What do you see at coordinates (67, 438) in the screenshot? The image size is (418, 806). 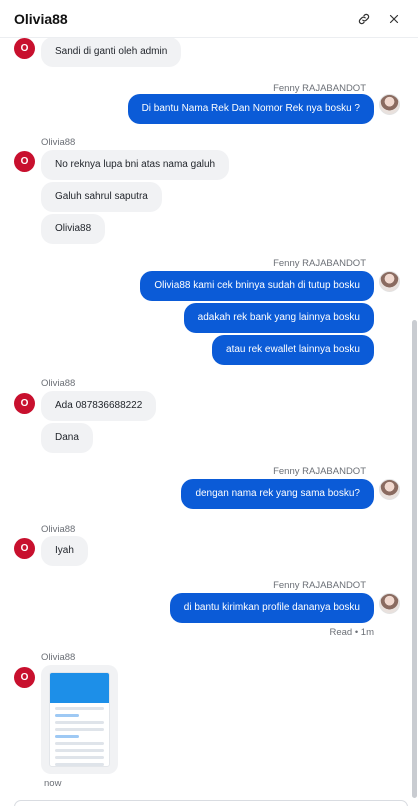 I see `incoming-message: Dana` at bounding box center [67, 438].